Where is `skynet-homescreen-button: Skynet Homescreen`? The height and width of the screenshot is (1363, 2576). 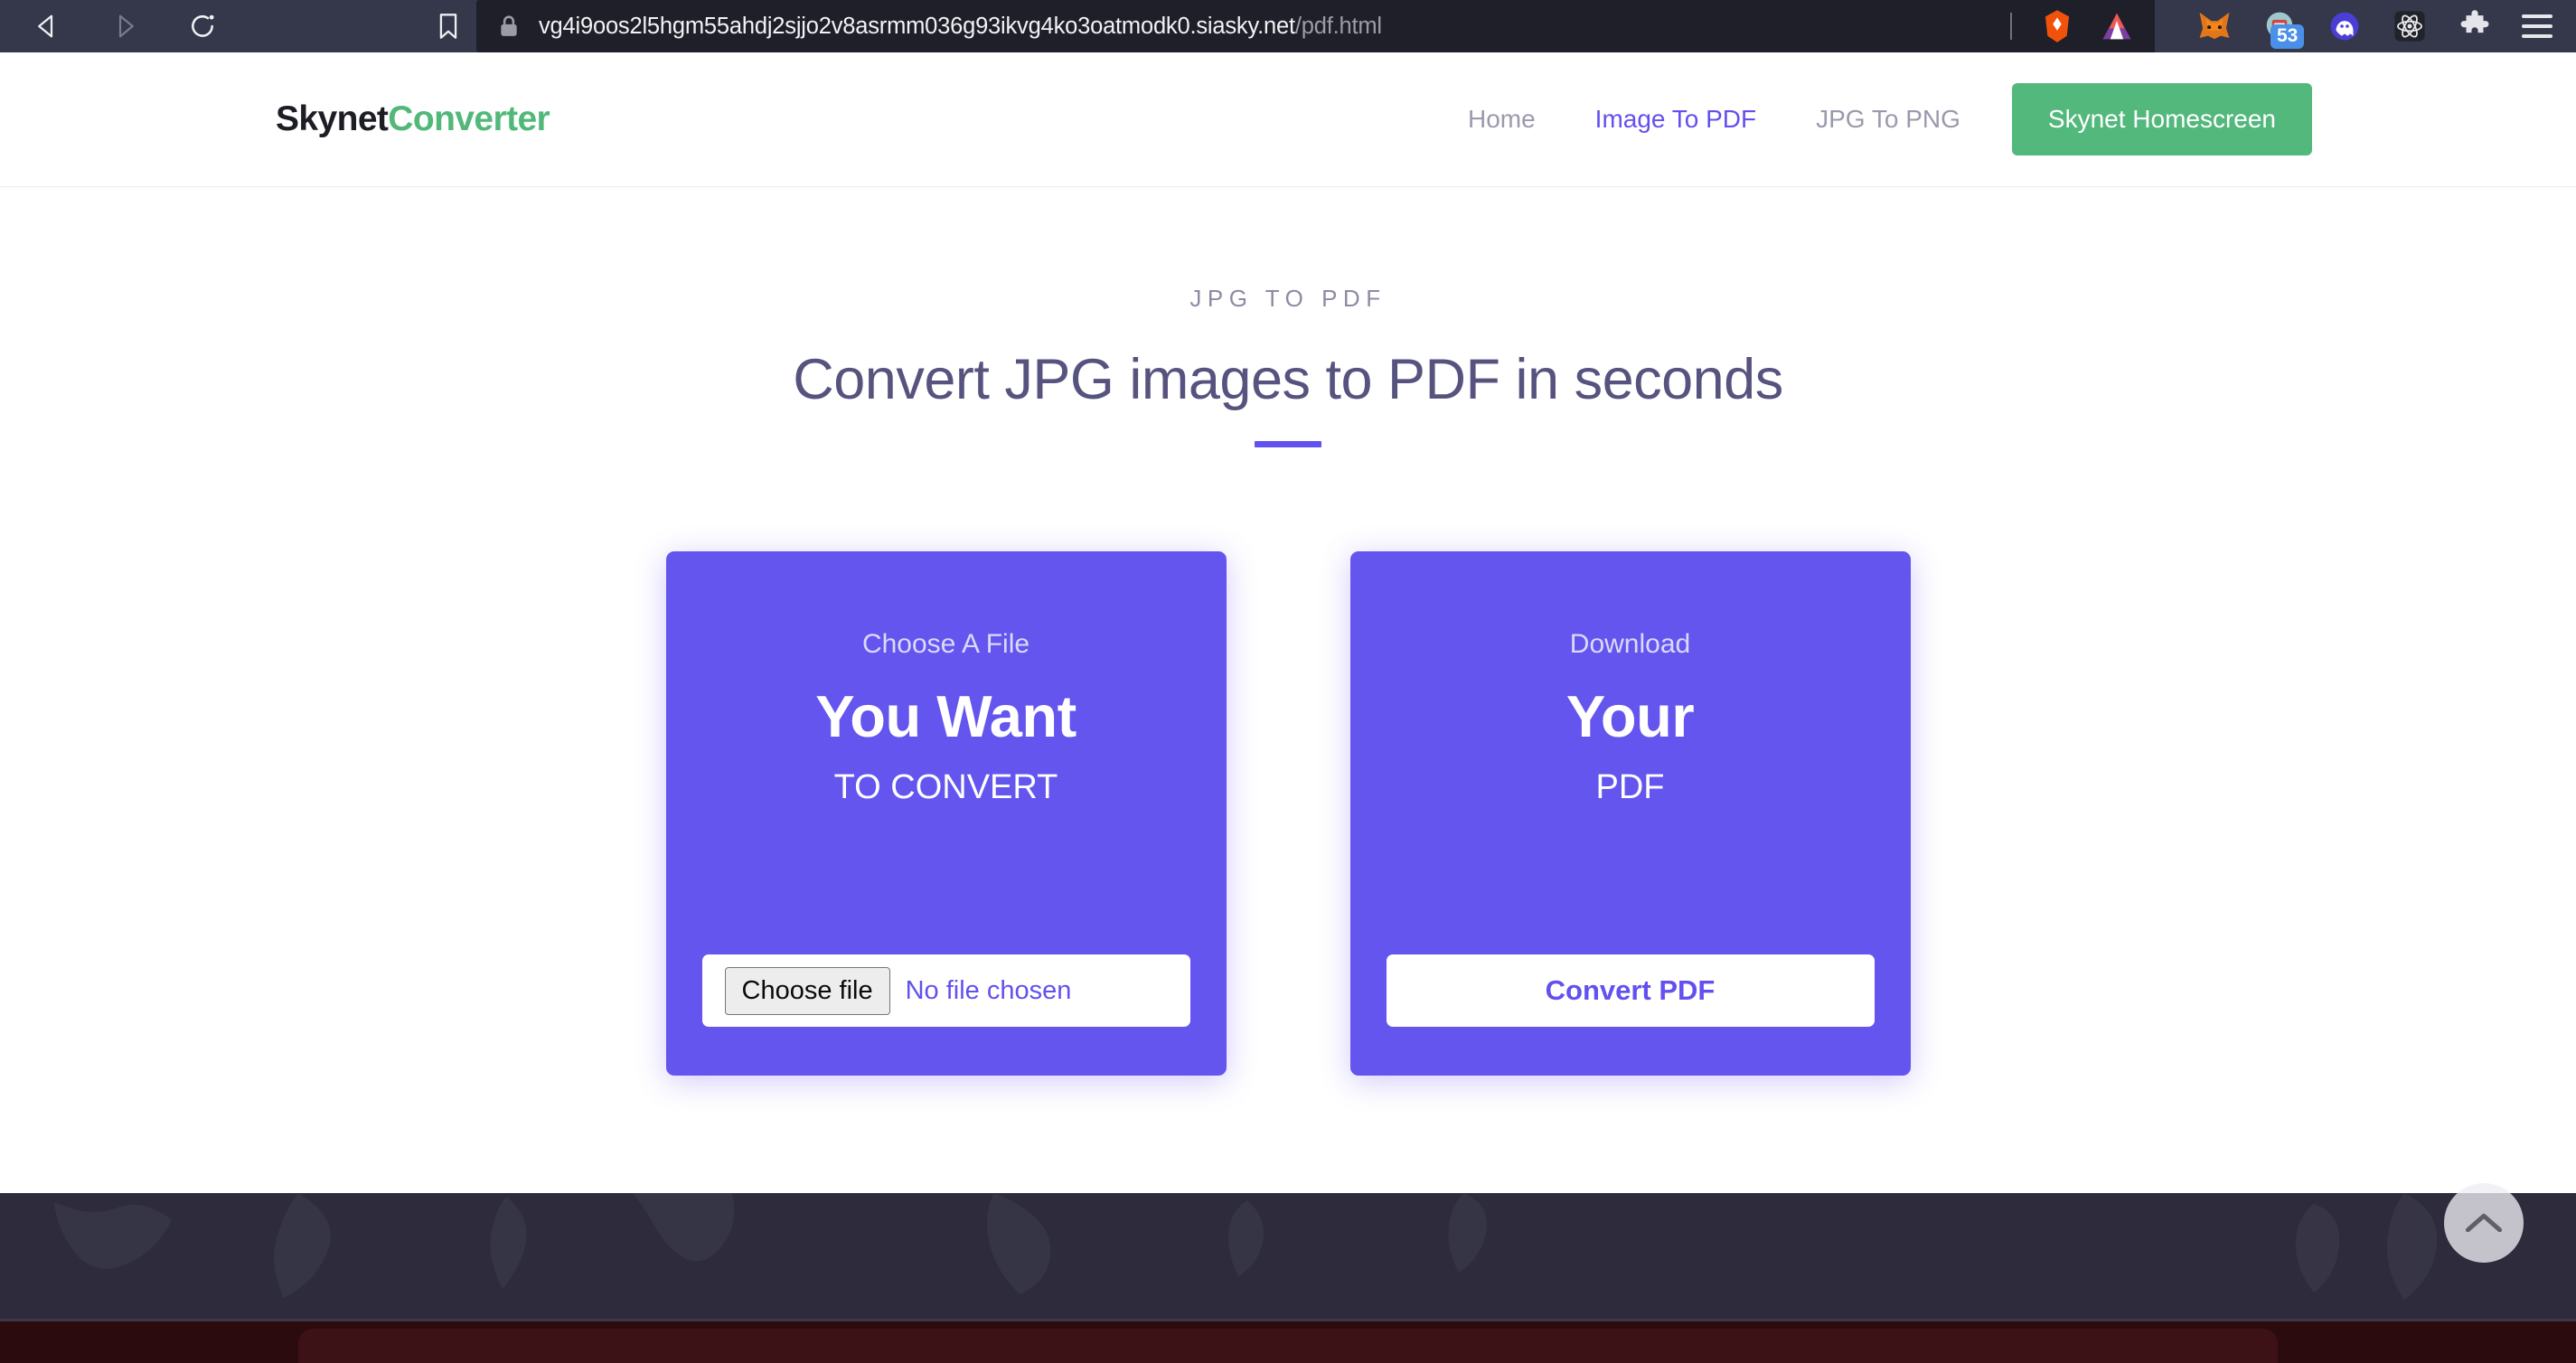
skynet-homescreen-button: Skynet Homescreen is located at coordinates (2162, 119).